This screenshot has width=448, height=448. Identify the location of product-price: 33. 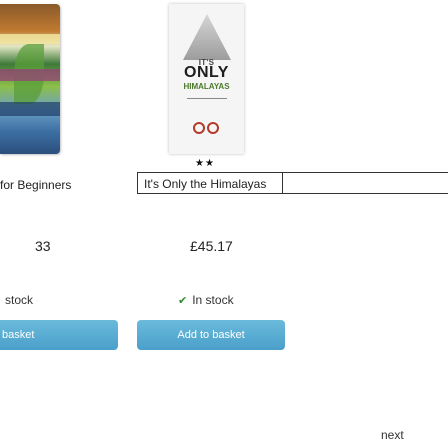
(43, 246).